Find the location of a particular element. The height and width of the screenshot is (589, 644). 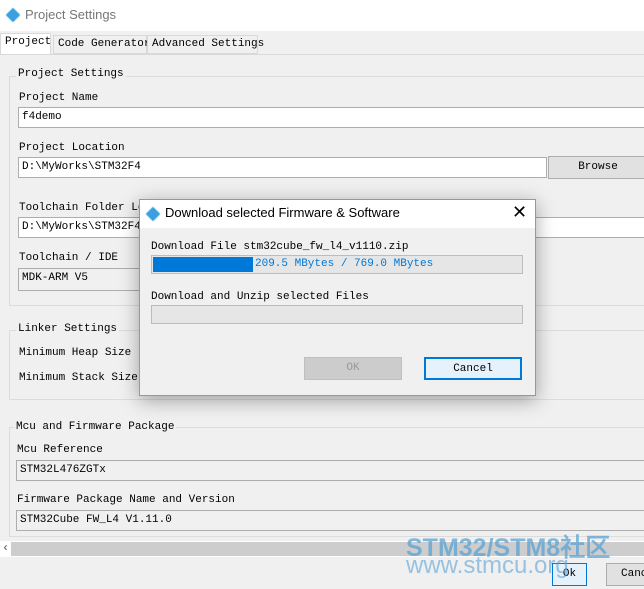

toolchain-folder-label: Toolchain Folder Loc is located at coordinates (85, 208).